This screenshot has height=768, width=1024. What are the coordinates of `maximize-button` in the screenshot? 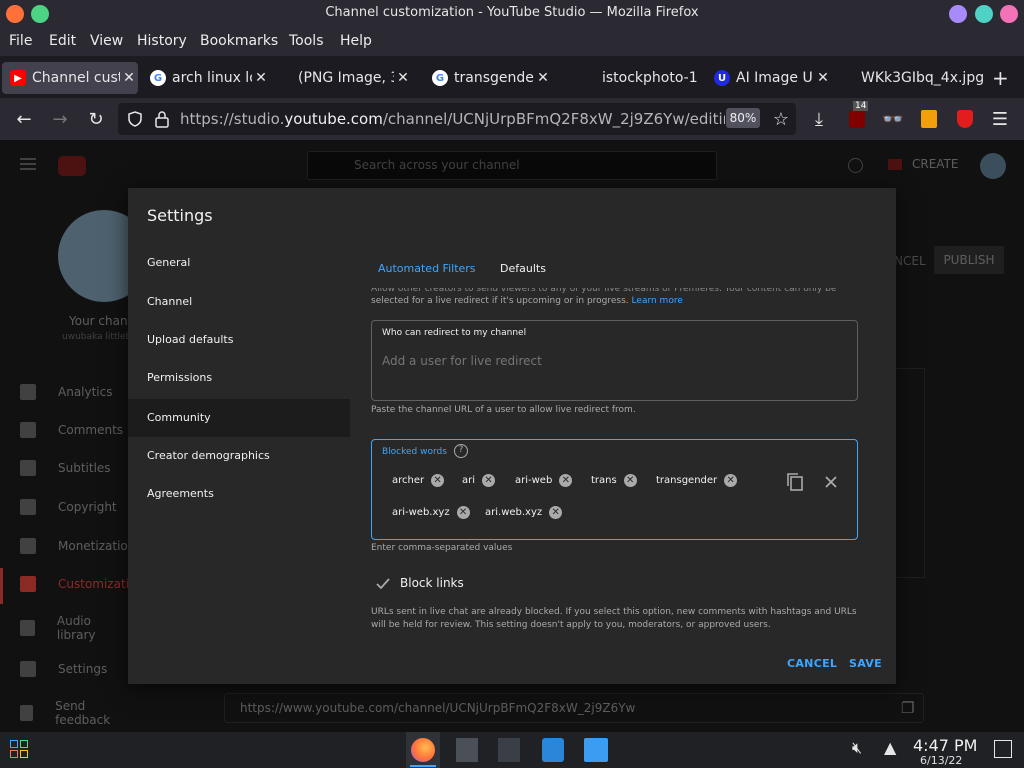 It's located at (984, 14).